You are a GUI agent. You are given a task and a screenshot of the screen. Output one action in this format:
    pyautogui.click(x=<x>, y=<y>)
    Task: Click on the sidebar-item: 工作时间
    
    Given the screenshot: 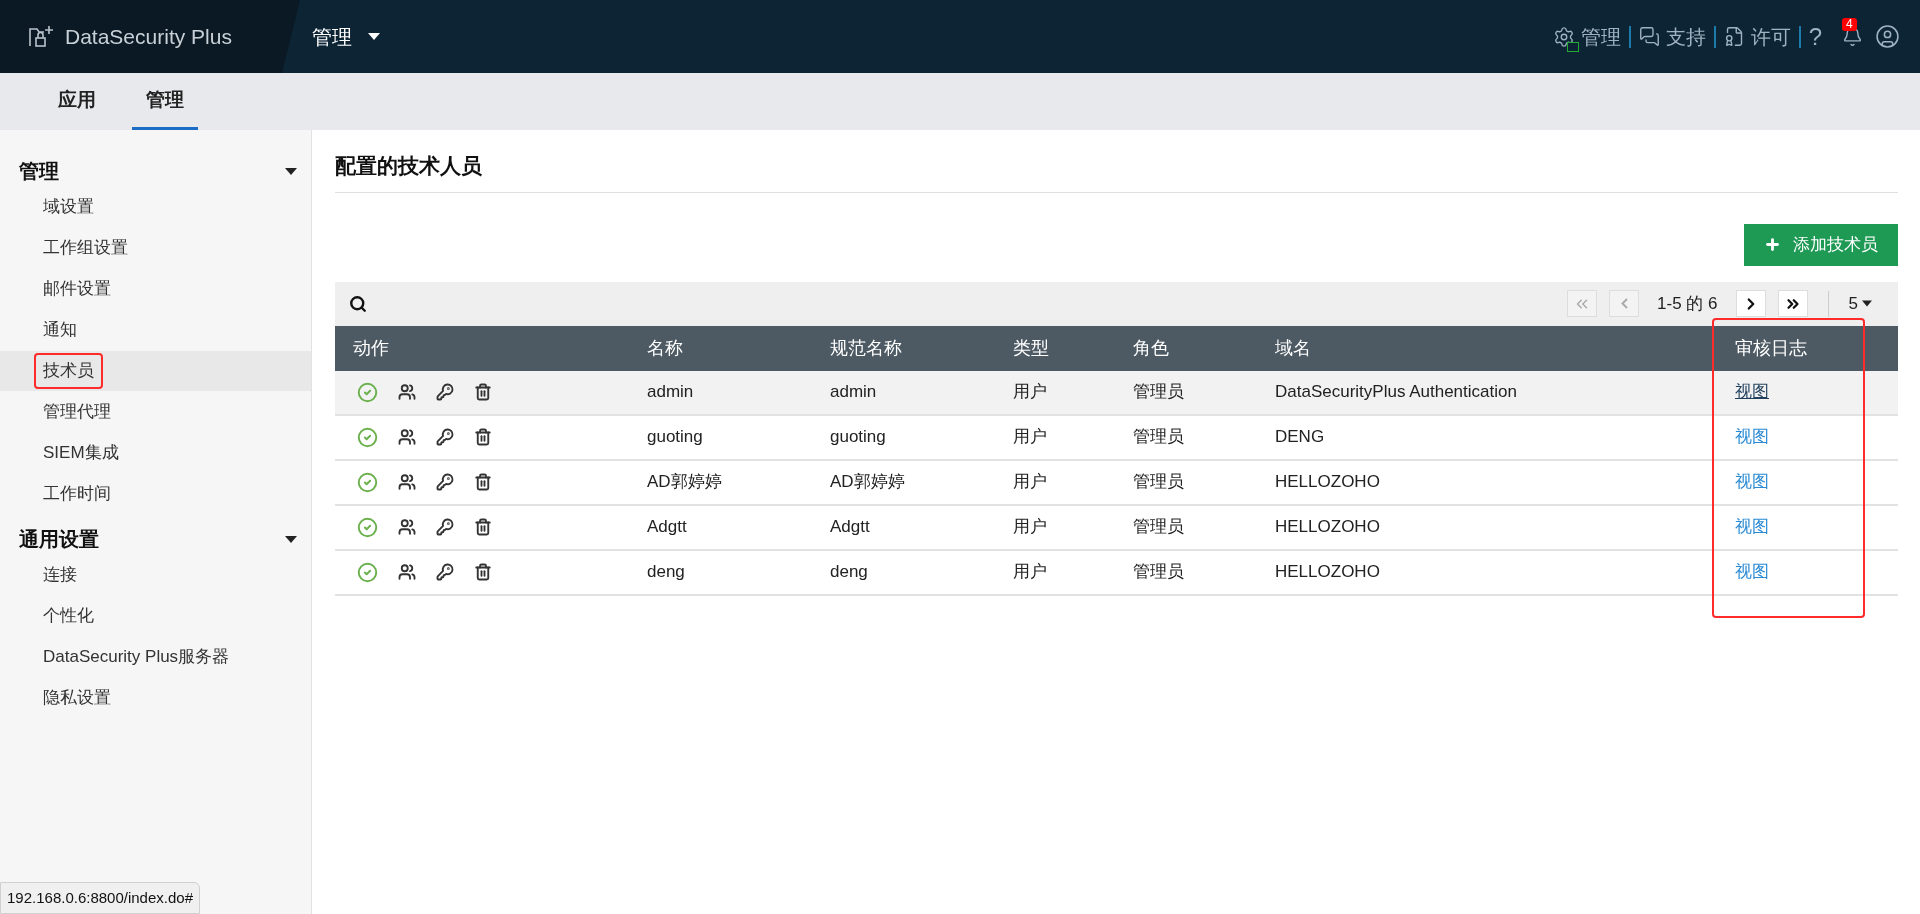 What is the action you would take?
    pyautogui.click(x=155, y=494)
    